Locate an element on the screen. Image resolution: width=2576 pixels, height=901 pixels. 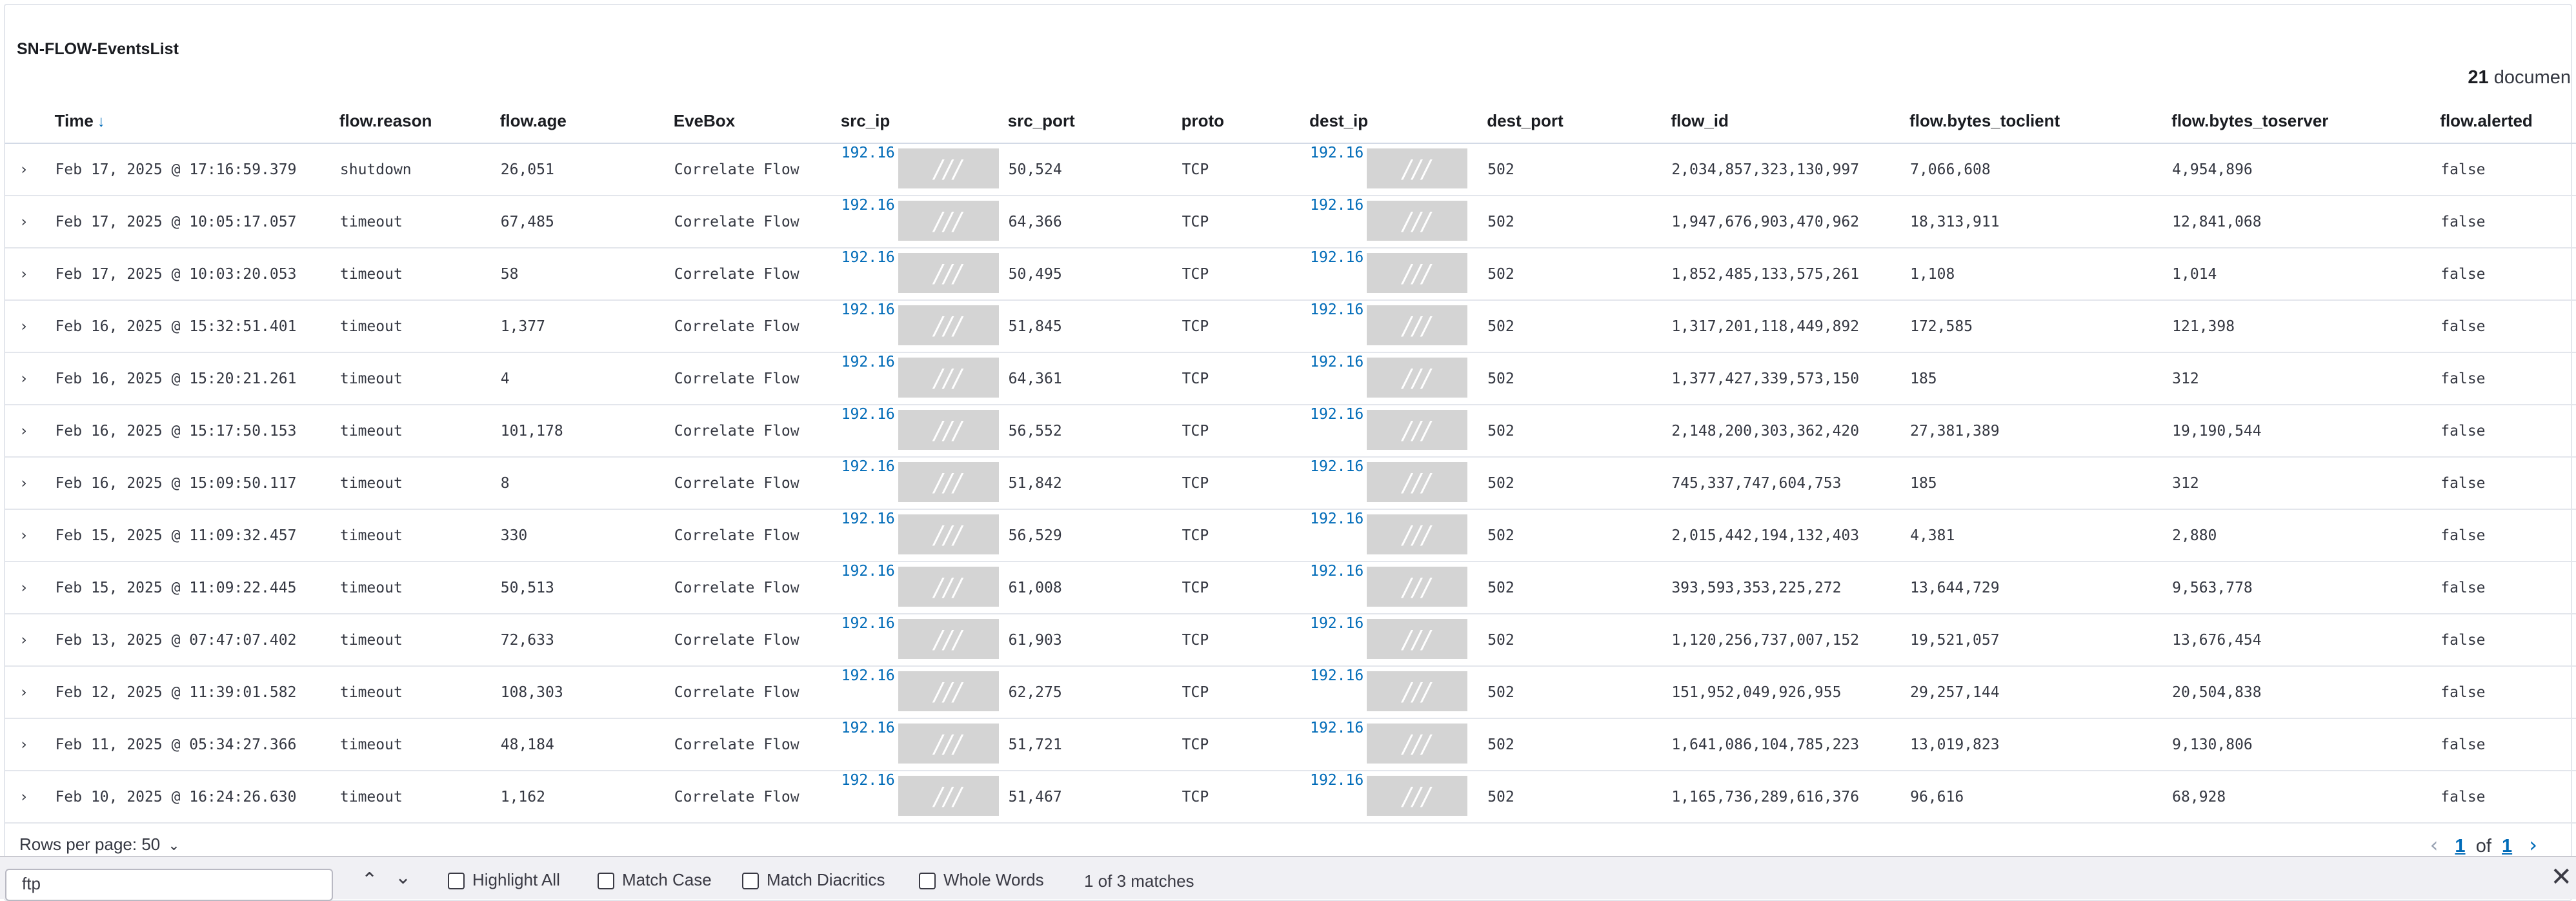
page-total-link: 1 is located at coordinates (2507, 846).